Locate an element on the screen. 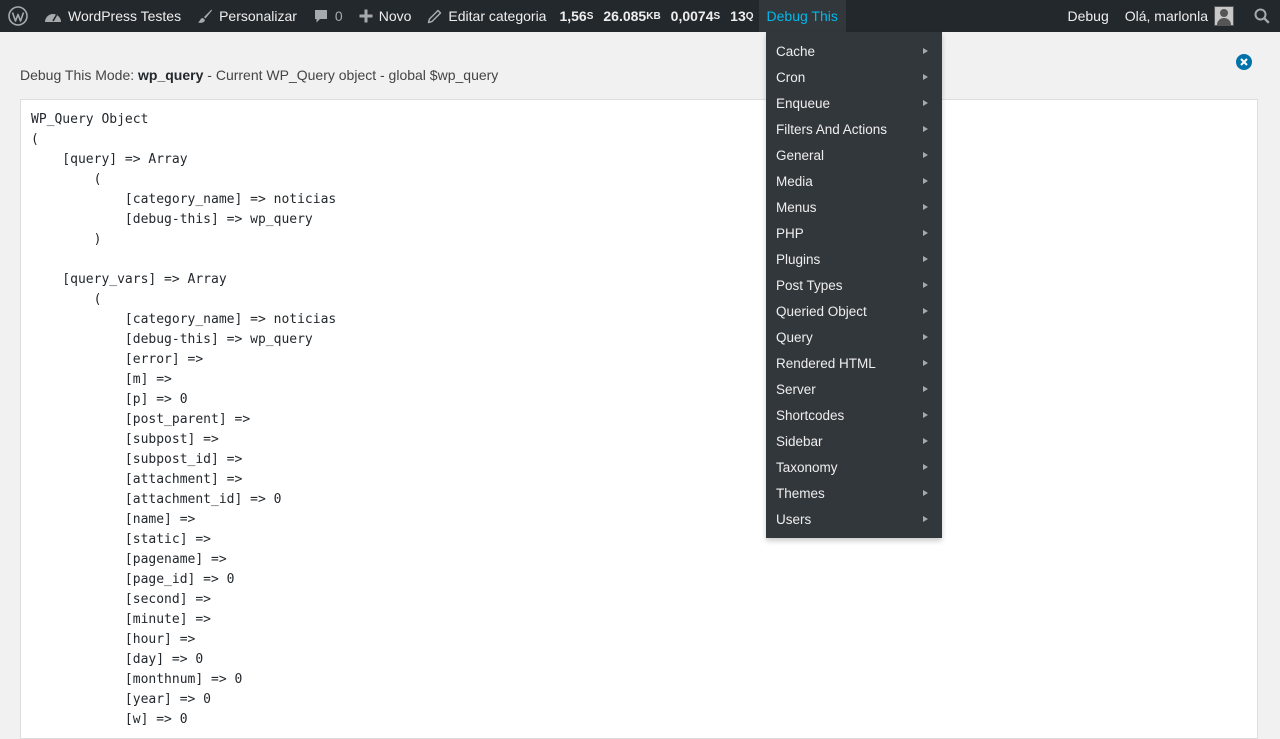 This screenshot has height=739, width=1280. menu-item-post-types: Post Types is located at coordinates (854, 285).